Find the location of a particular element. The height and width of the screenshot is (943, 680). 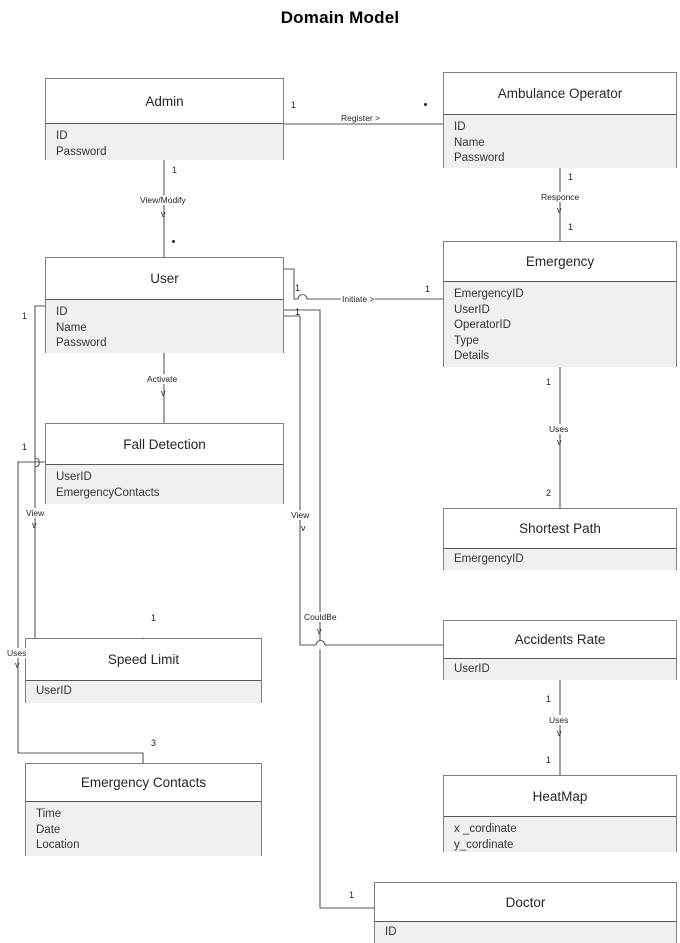

entity-accidents-rate-title: Accidents Rate is located at coordinates (560, 640).